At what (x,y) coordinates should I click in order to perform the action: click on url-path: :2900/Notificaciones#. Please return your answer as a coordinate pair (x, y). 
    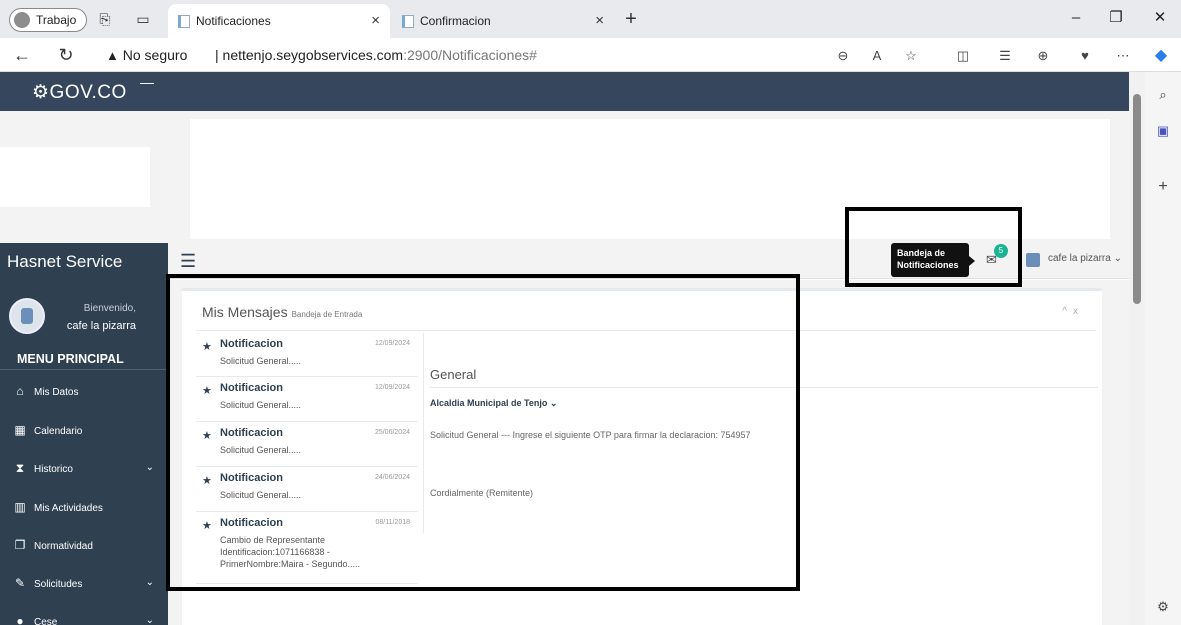
    Looking at the image, I should click on (470, 55).